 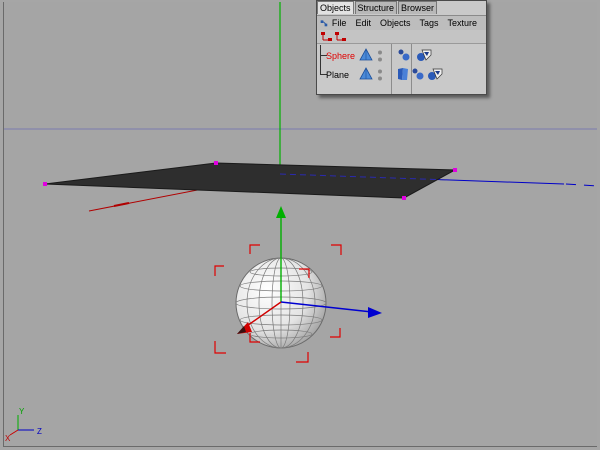 I want to click on object-row-sphere: Sphere, so click(x=401, y=55).